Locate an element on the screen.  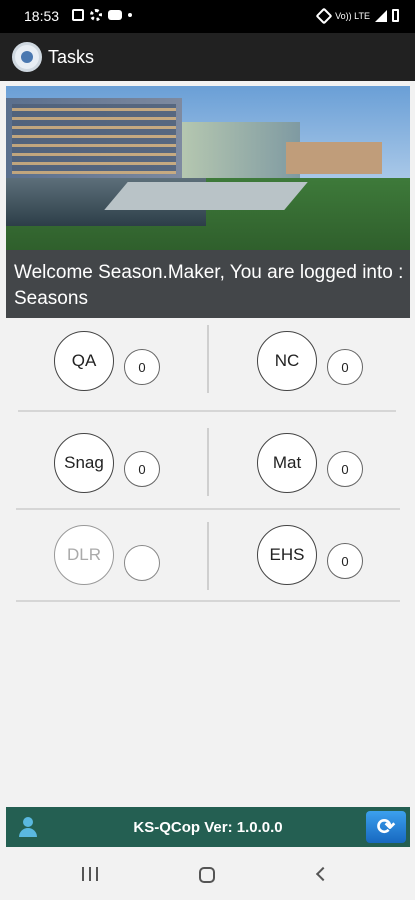
home-icon is located at coordinates (207, 875).